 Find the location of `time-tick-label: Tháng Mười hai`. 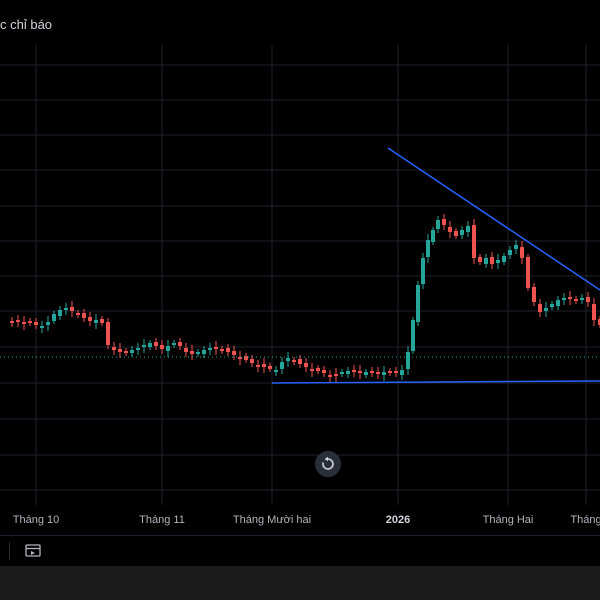

time-tick-label: Tháng Mười hai is located at coordinates (272, 520).